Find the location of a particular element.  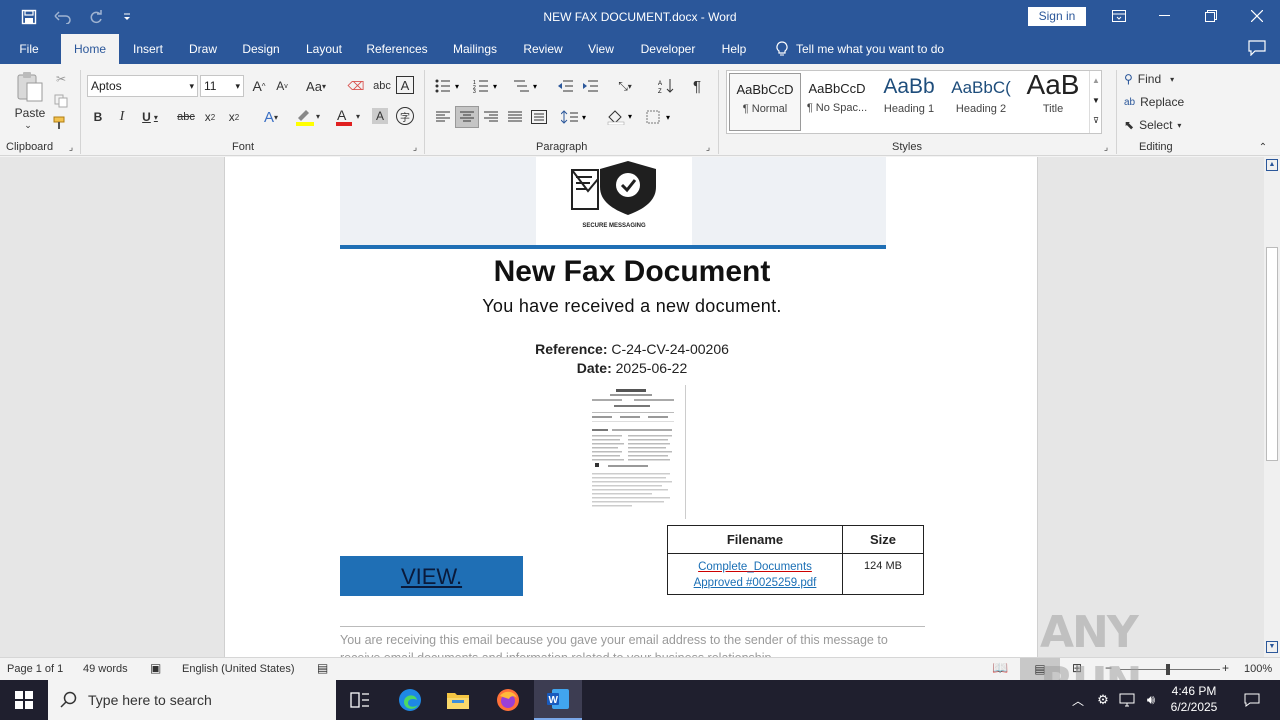

undo-icon is located at coordinates (63, 17).